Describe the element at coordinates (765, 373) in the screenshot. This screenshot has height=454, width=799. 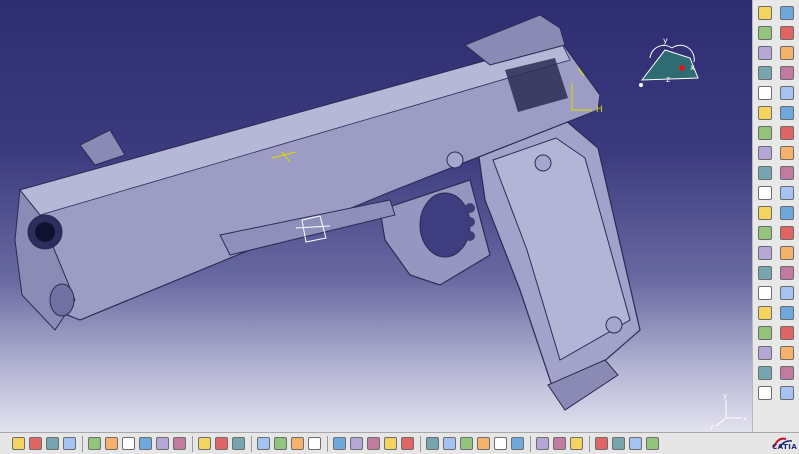
I see `apply-material-icon` at that location.